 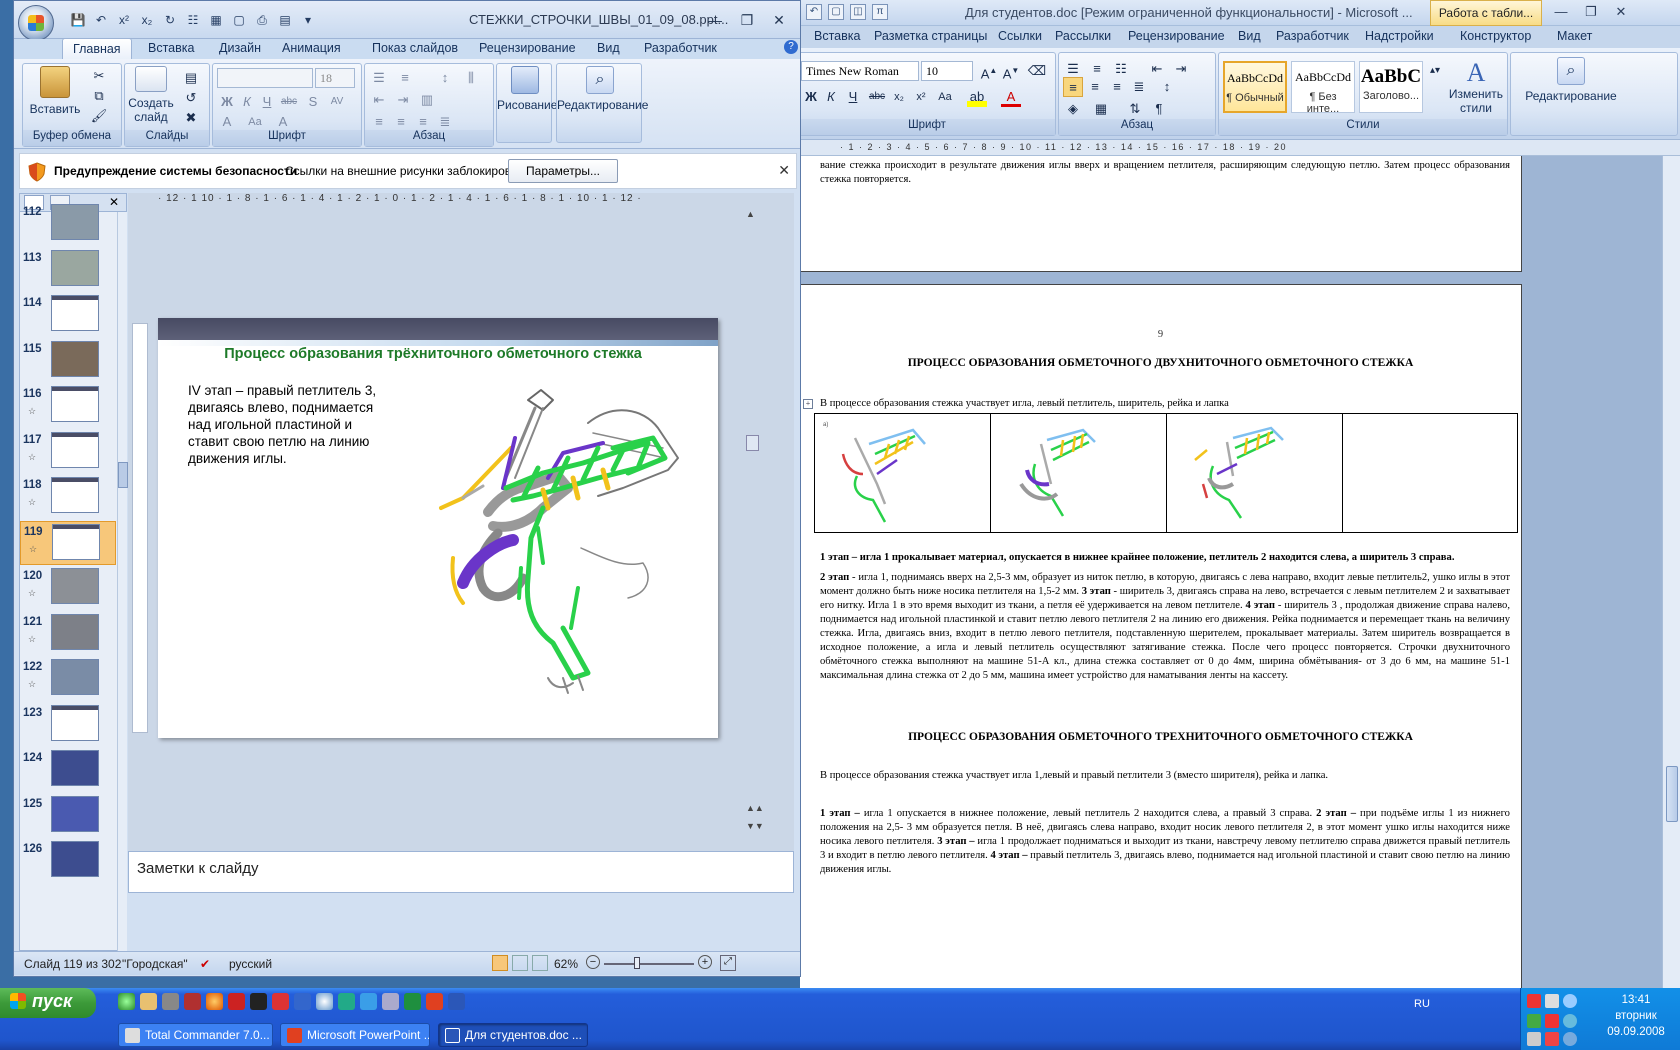 I want to click on tab-references: Ссылки, so click(x=1026, y=37).